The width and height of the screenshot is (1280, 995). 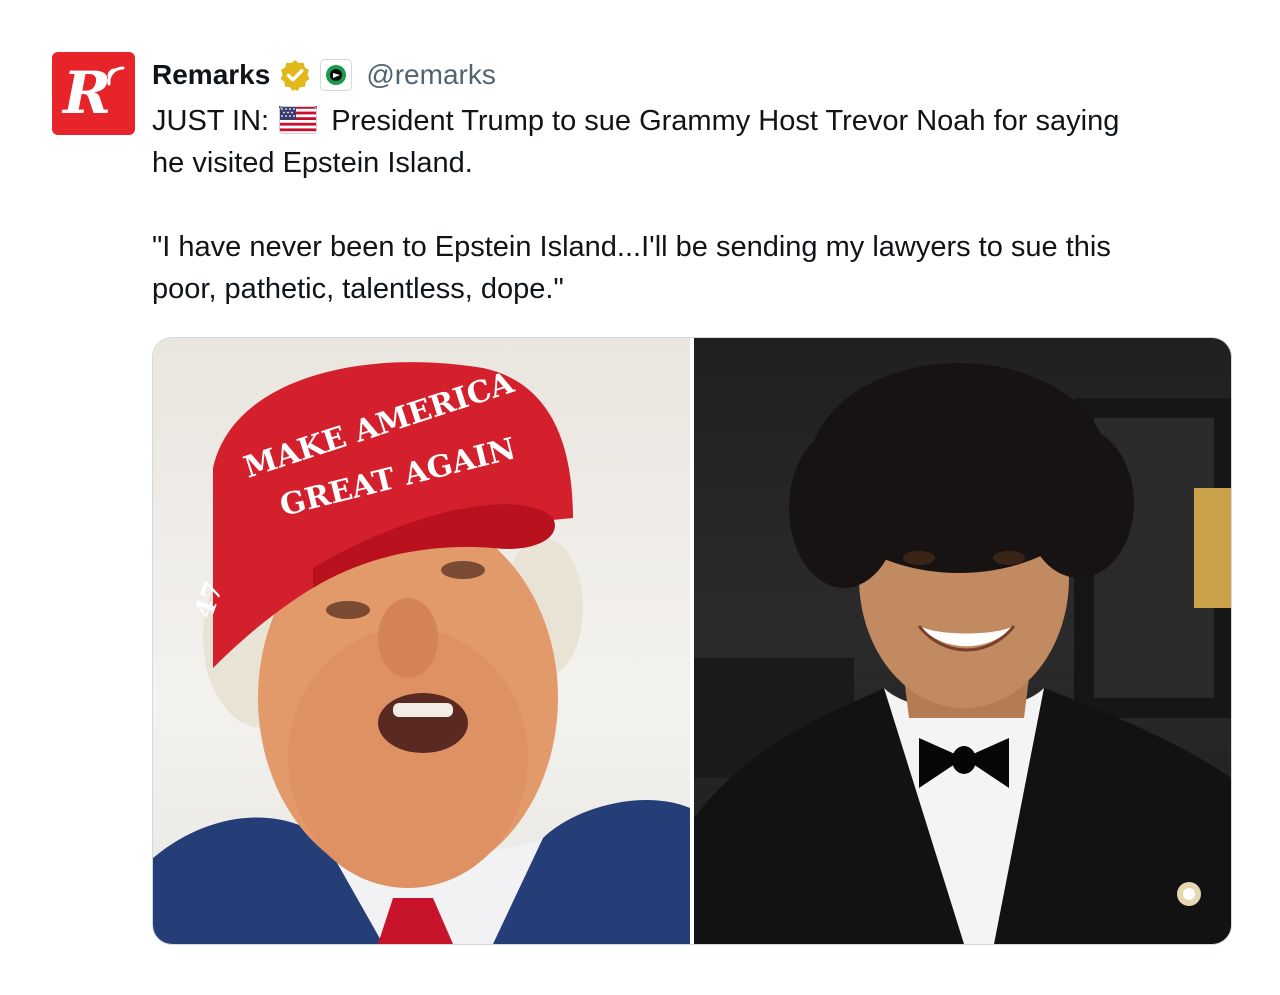 What do you see at coordinates (211, 75) in the screenshot?
I see `display-name: Remarks` at bounding box center [211, 75].